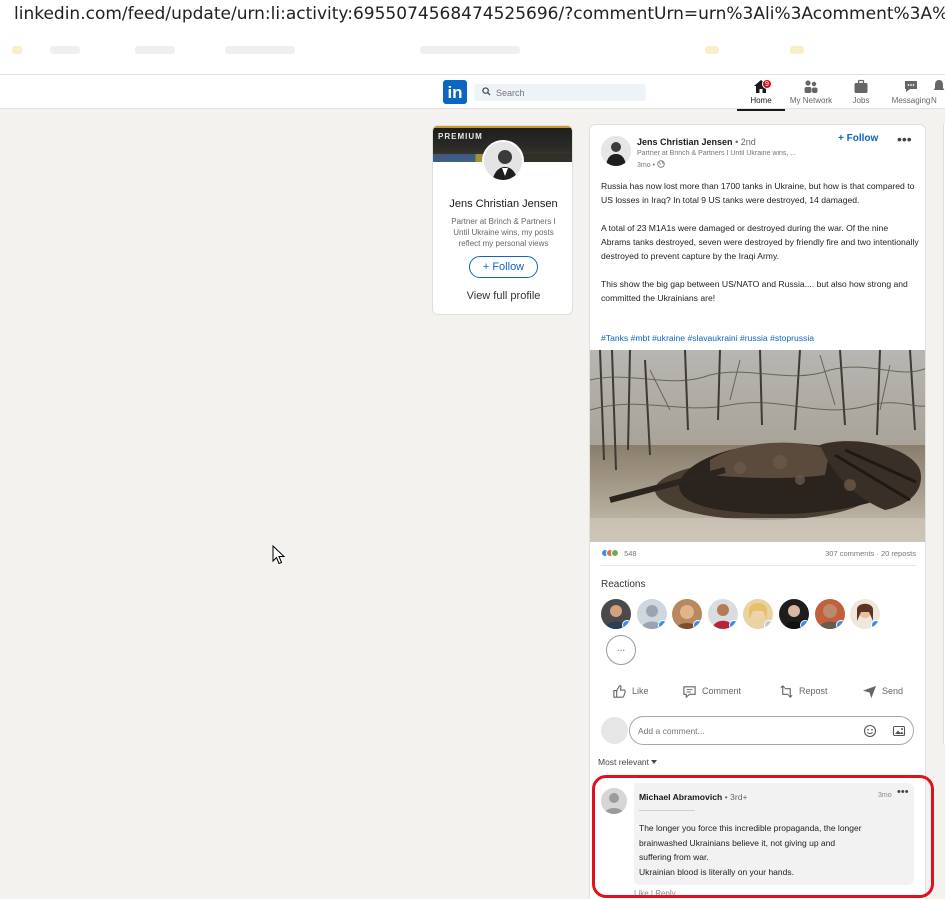 The image size is (945, 899). I want to click on post-time-text: 3mo •, so click(646, 165).